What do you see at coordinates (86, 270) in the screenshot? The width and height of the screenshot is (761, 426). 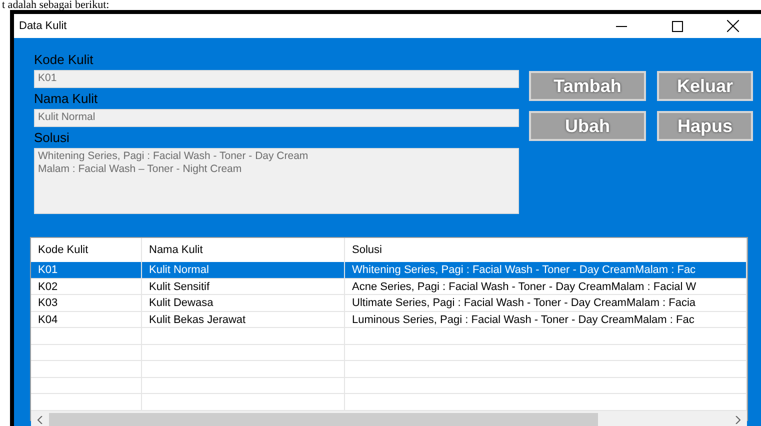 I see `table-cell: K01` at bounding box center [86, 270].